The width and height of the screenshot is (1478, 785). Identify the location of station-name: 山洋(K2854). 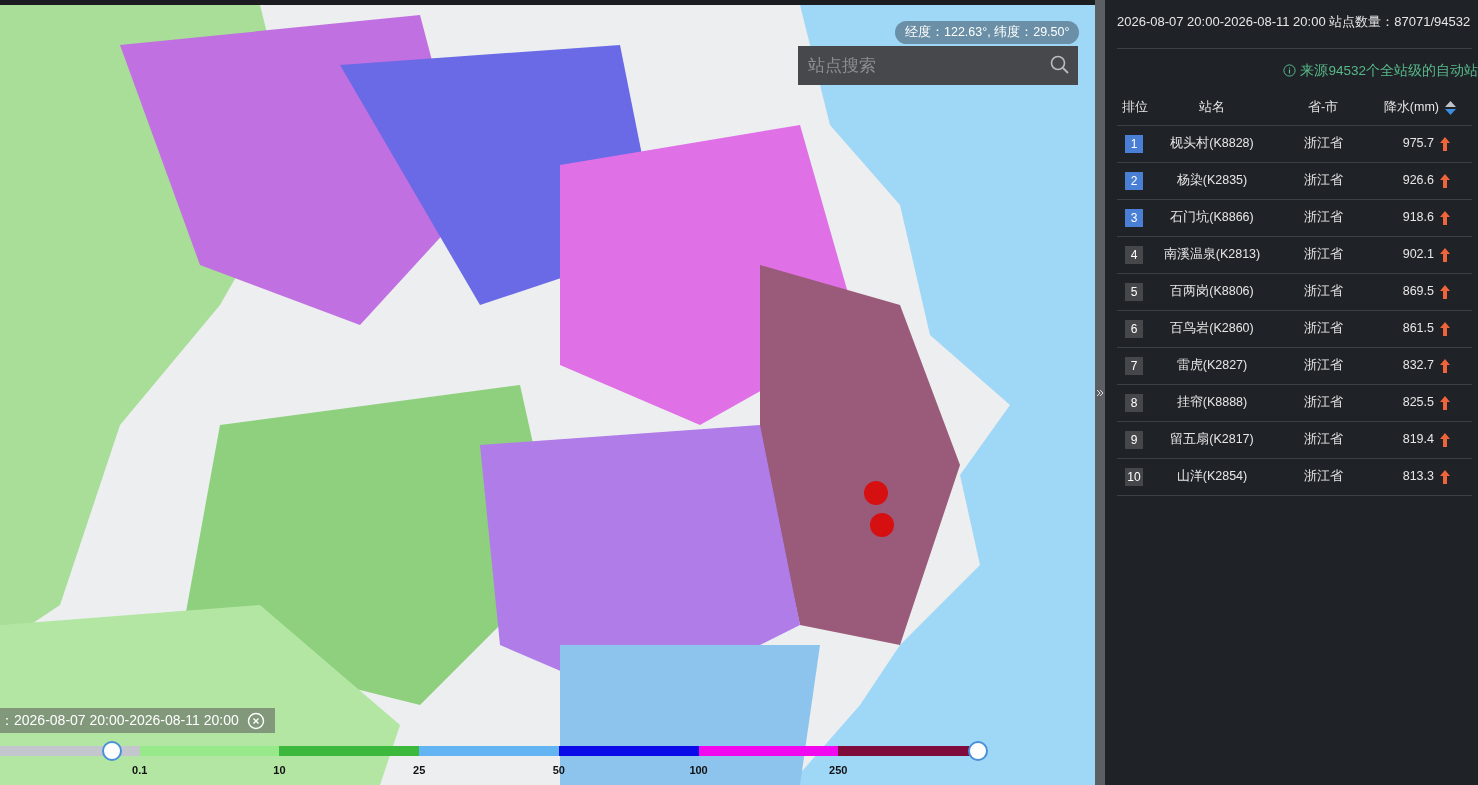
(1212, 477).